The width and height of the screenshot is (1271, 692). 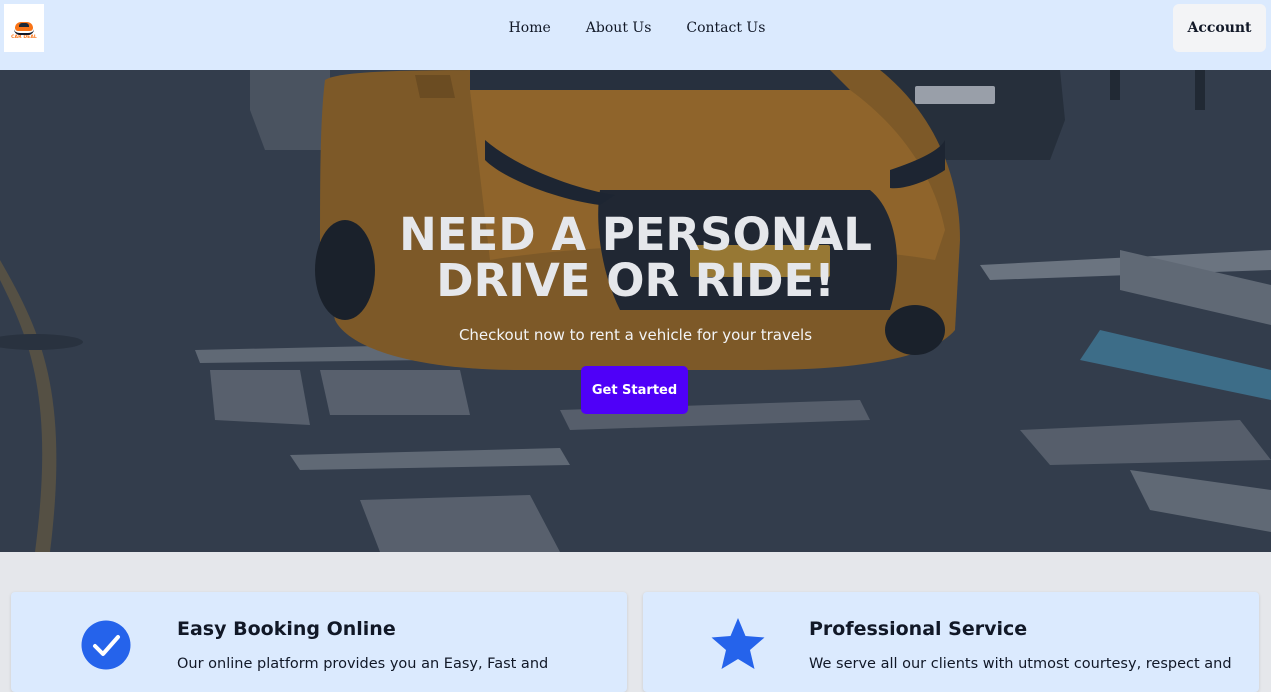 What do you see at coordinates (528, 28) in the screenshot?
I see `nav-link-home: Home` at bounding box center [528, 28].